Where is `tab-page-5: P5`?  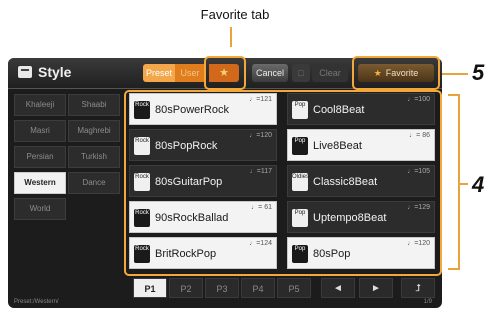 tab-page-5: P5 is located at coordinates (294, 288).